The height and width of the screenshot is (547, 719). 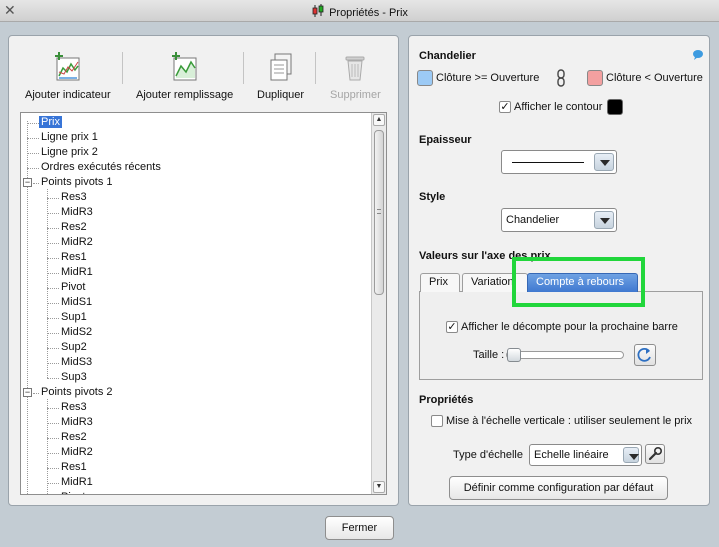 What do you see at coordinates (76, 302) in the screenshot?
I see `tree-item: MidS1` at bounding box center [76, 302].